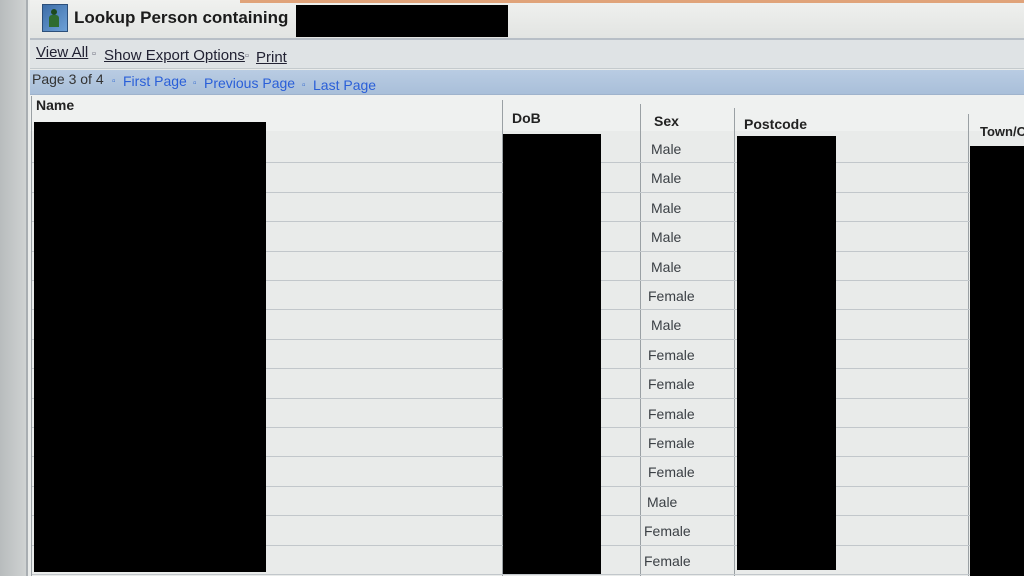 This screenshot has height=576, width=1024. I want to click on redacted-search-term, so click(402, 21).